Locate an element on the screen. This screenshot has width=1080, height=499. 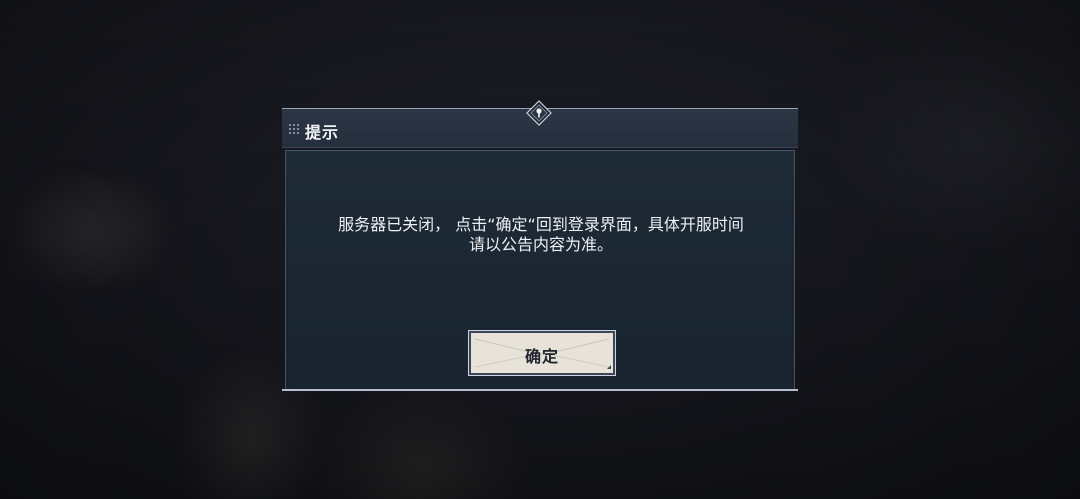
dialog-bottom-border is located at coordinates (540, 390).